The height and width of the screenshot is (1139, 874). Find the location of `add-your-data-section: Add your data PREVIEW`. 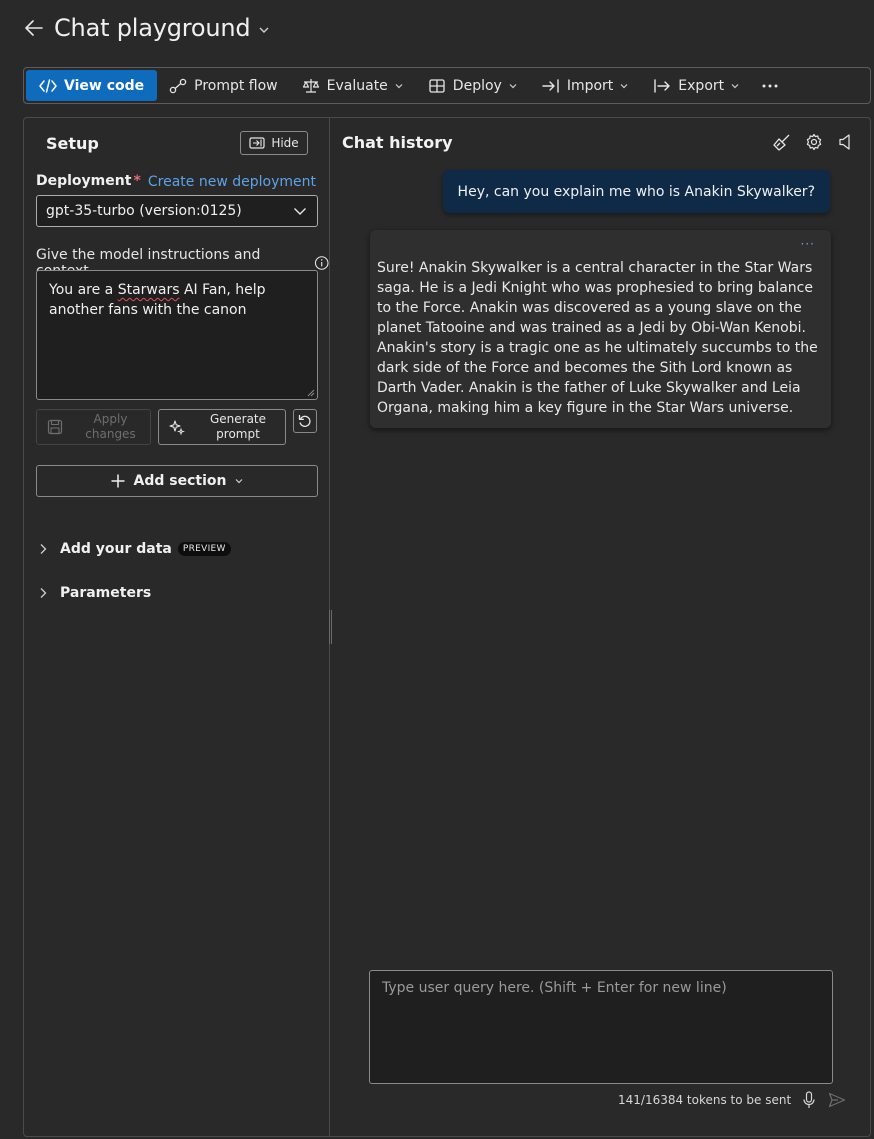

add-your-data-section: Add your data PREVIEW is located at coordinates (134, 549).